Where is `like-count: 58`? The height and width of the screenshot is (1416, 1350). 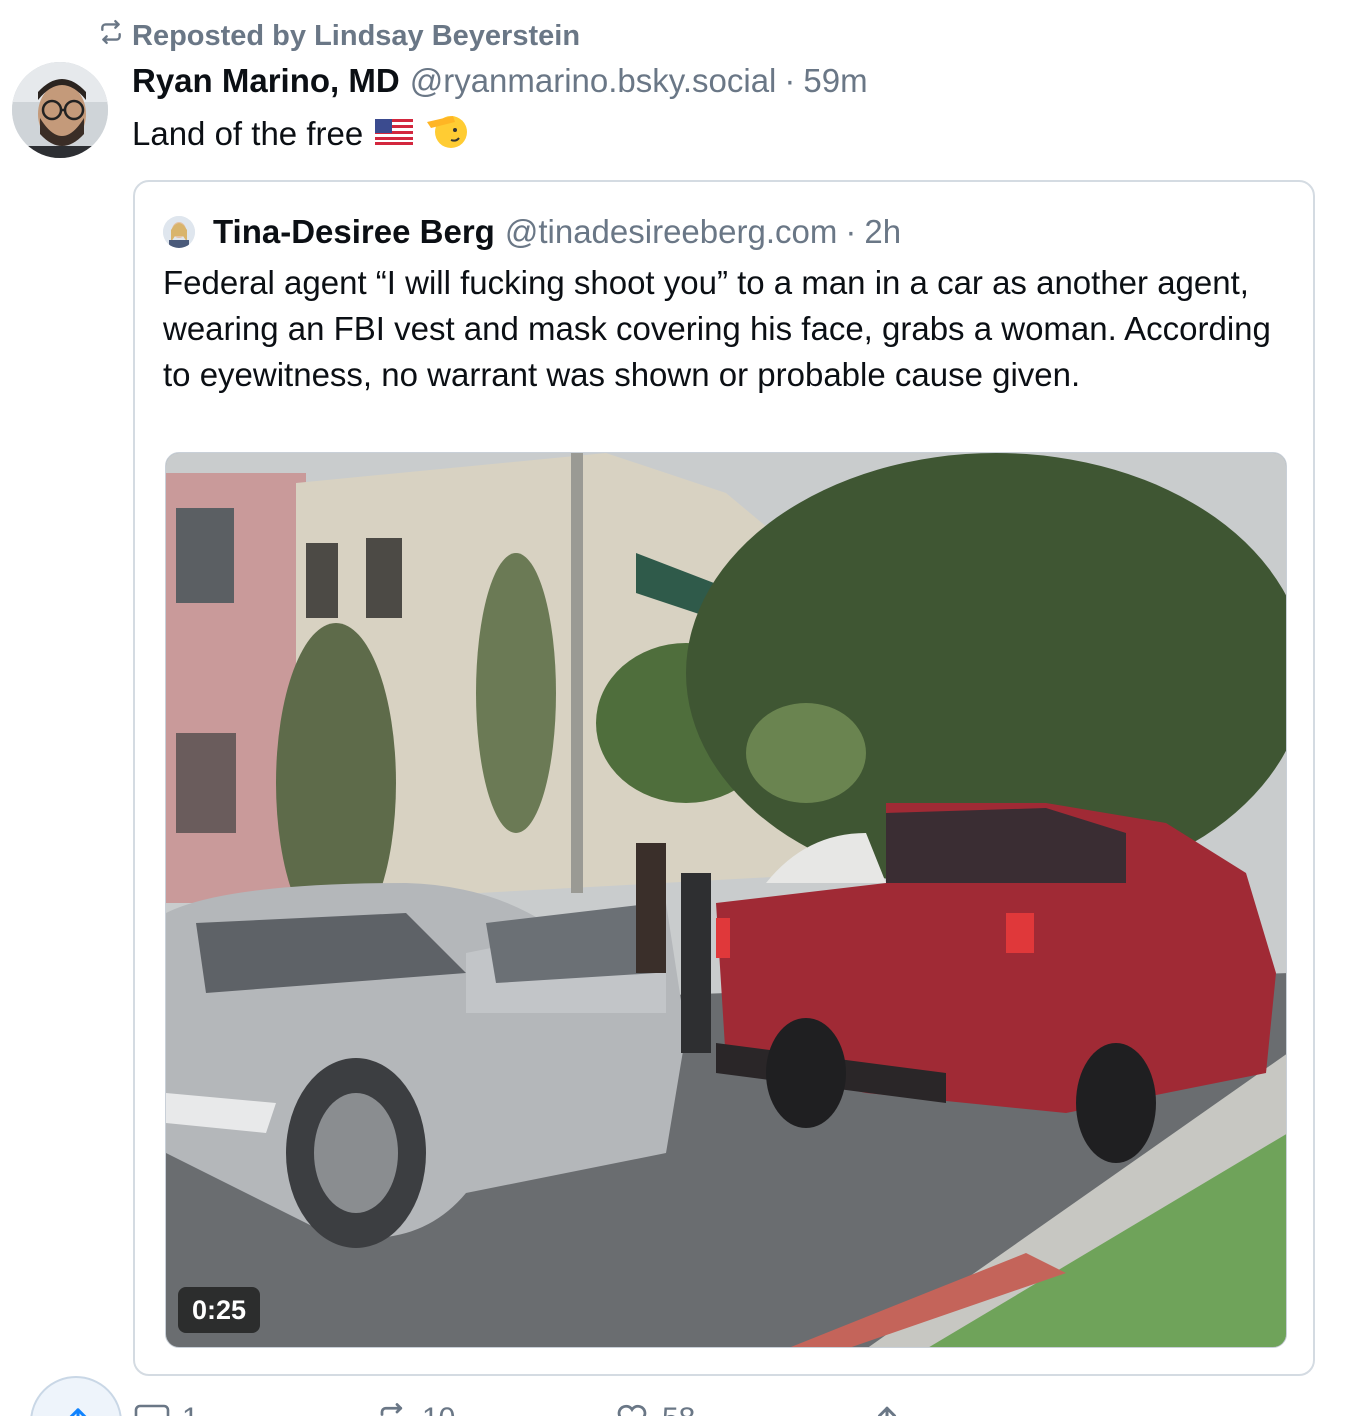
like-count: 58 is located at coordinates (678, 1409).